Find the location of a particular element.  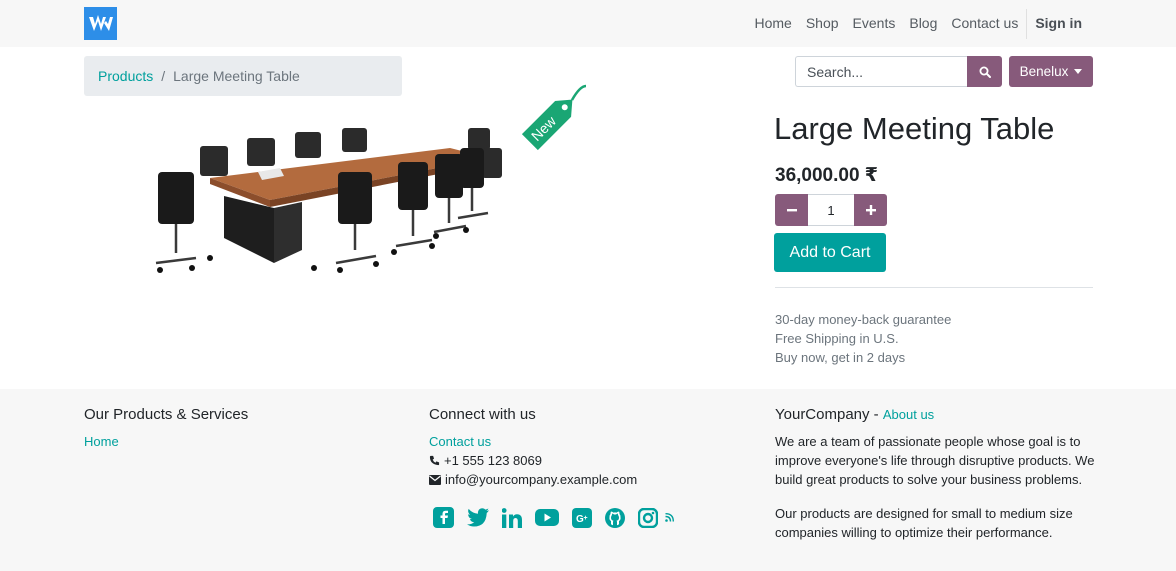

nav-contact-us: Contact us is located at coordinates (984, 23).